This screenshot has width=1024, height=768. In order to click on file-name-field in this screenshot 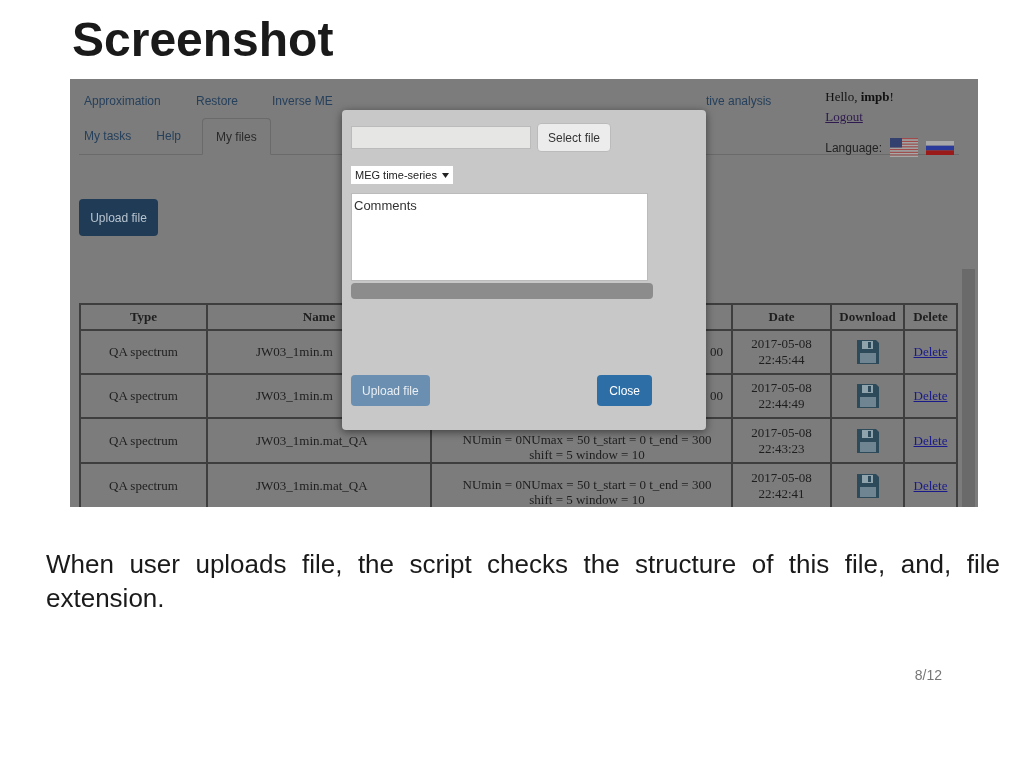, I will do `click(441, 137)`.